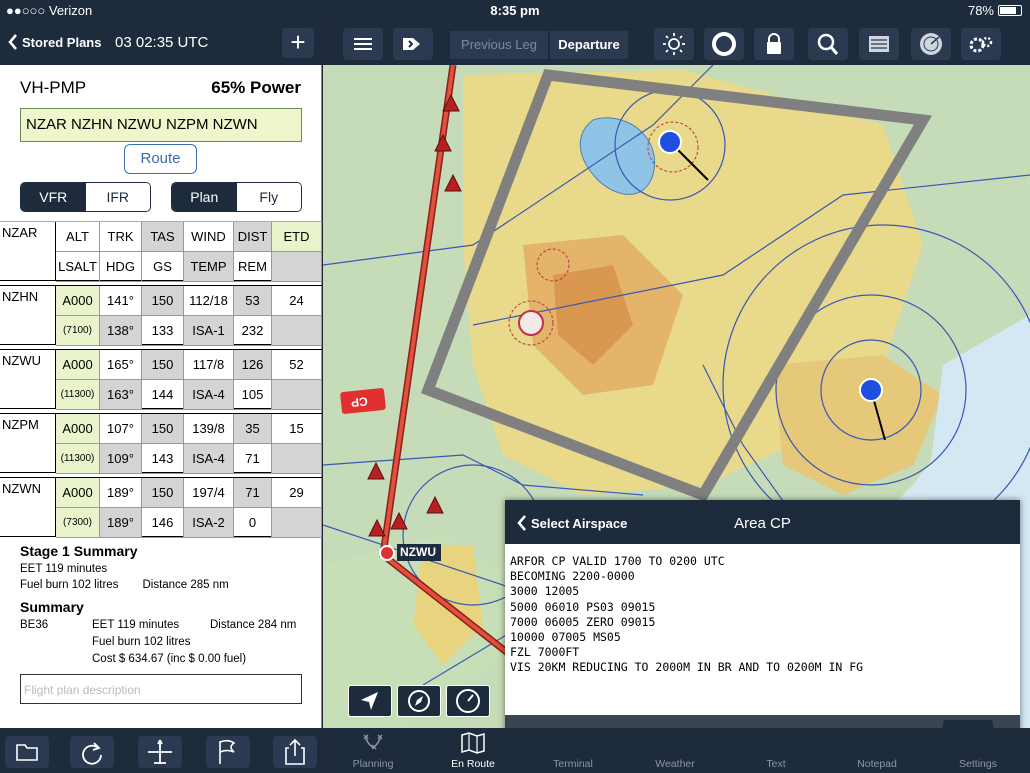 This screenshot has height=773, width=1030. What do you see at coordinates (121, 301) in the screenshot?
I see `leg-trk: 141°` at bounding box center [121, 301].